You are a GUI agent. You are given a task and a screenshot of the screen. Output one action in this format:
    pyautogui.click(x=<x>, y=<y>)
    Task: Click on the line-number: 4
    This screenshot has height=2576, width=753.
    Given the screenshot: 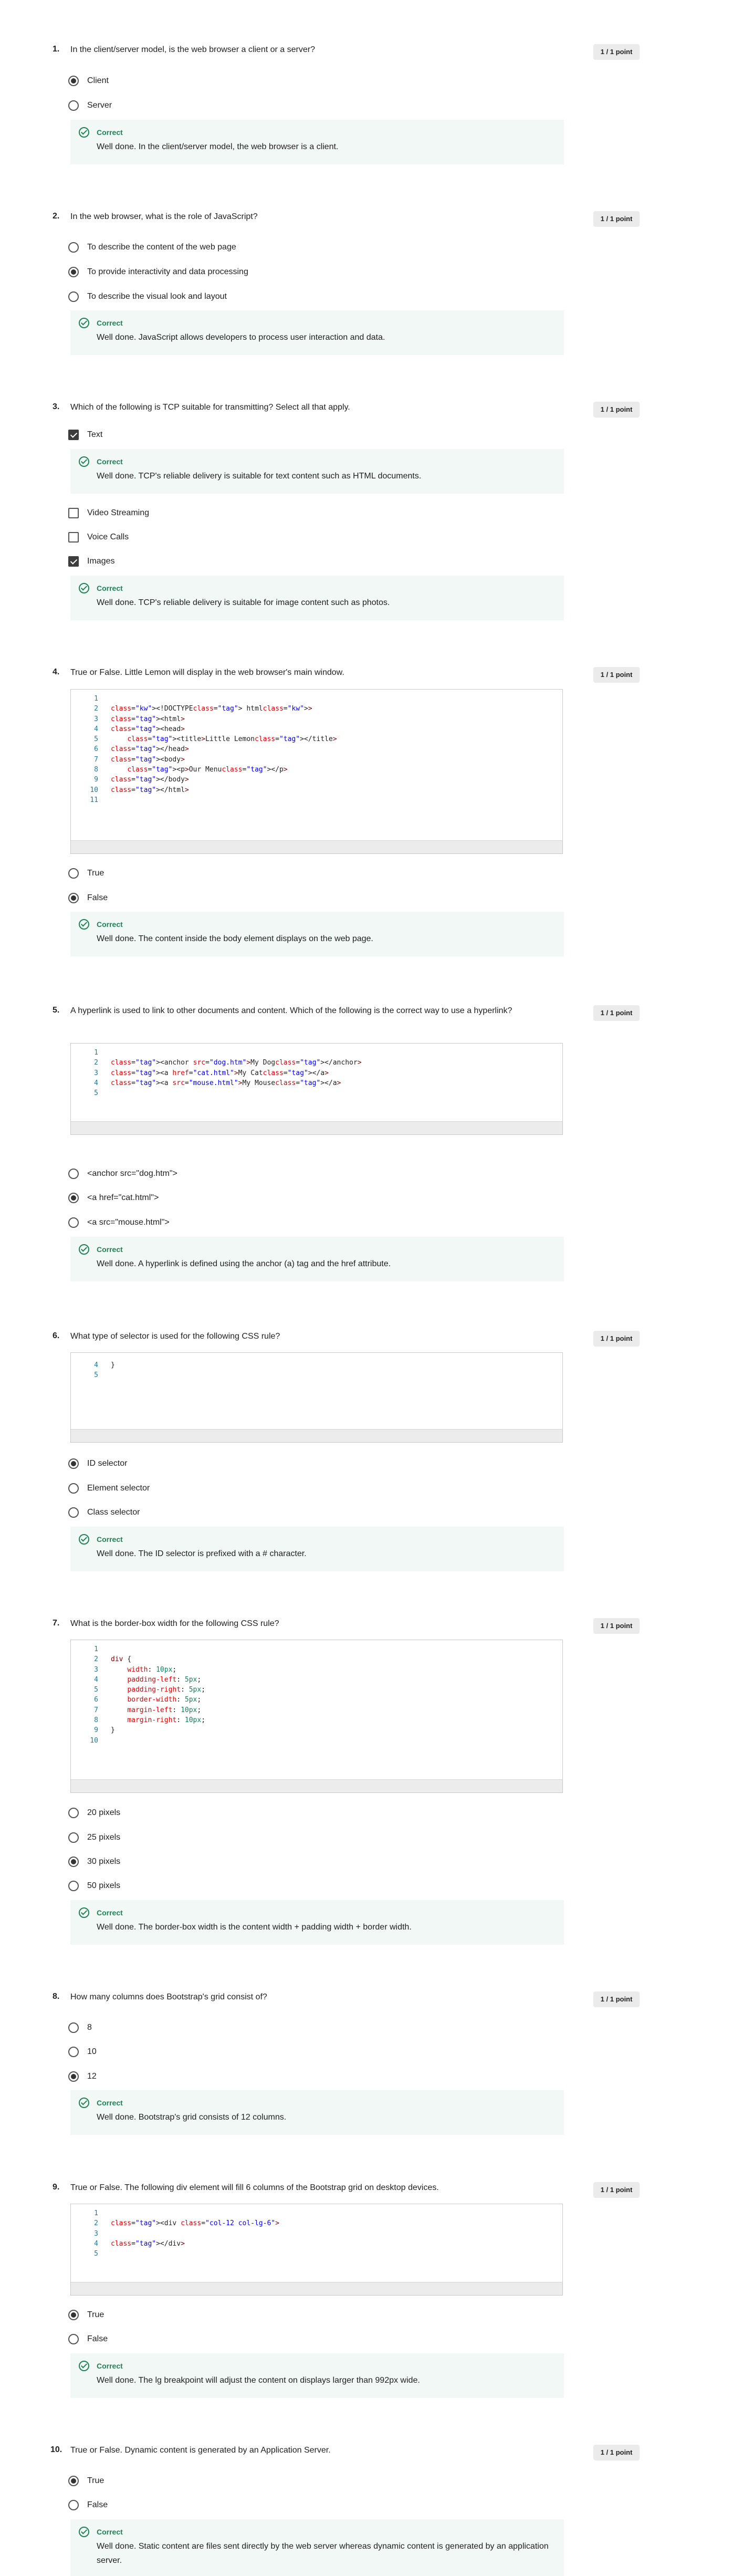 What is the action you would take?
    pyautogui.click(x=96, y=729)
    